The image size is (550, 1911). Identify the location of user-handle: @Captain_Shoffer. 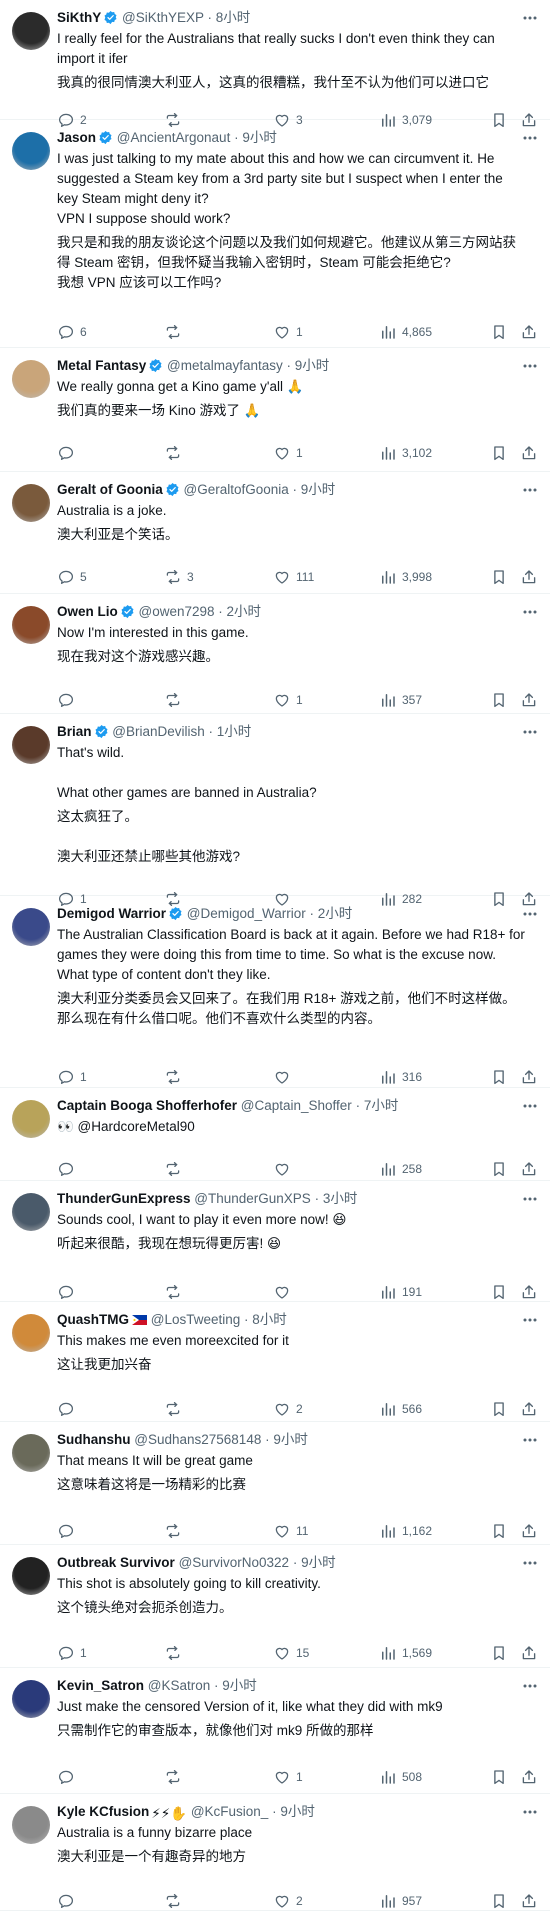
(296, 1105).